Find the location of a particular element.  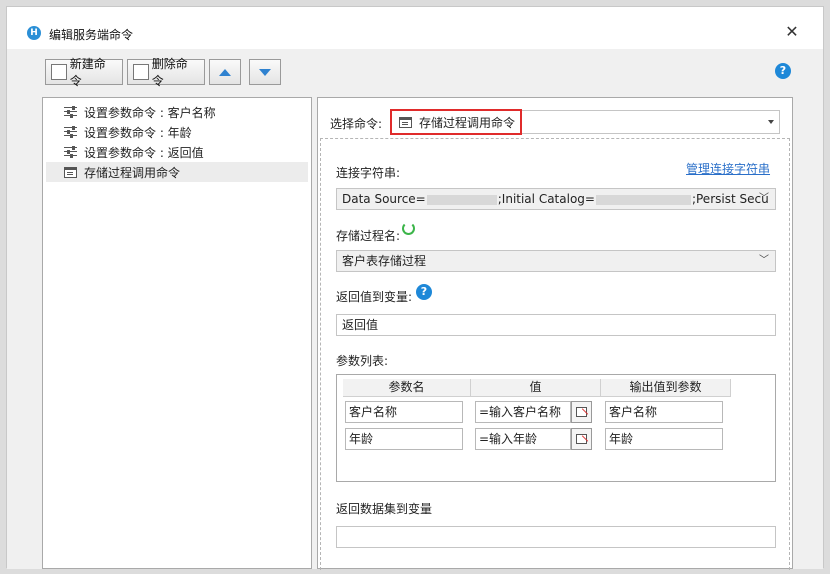

app-logo-icon: H is located at coordinates (34, 33).